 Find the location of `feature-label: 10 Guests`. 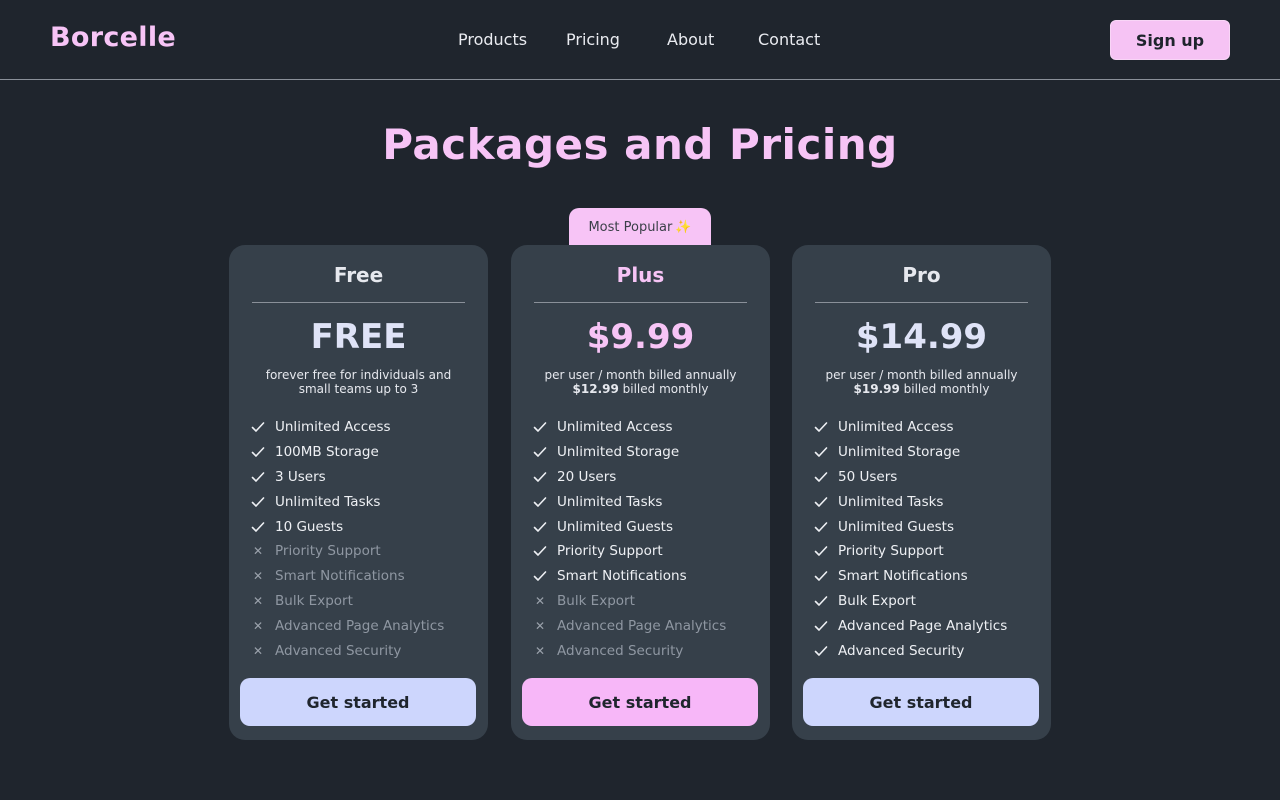

feature-label: 10 Guests is located at coordinates (309, 526).